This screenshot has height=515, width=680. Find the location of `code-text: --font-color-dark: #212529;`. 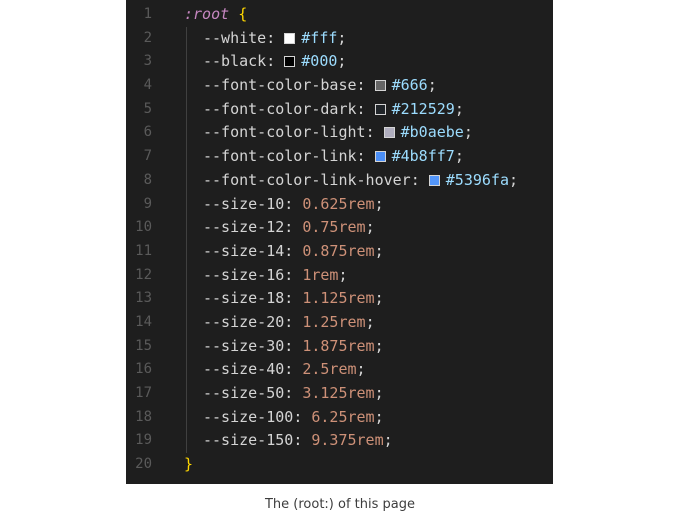

code-text: --font-color-dark: #212529; is located at coordinates (333, 110).